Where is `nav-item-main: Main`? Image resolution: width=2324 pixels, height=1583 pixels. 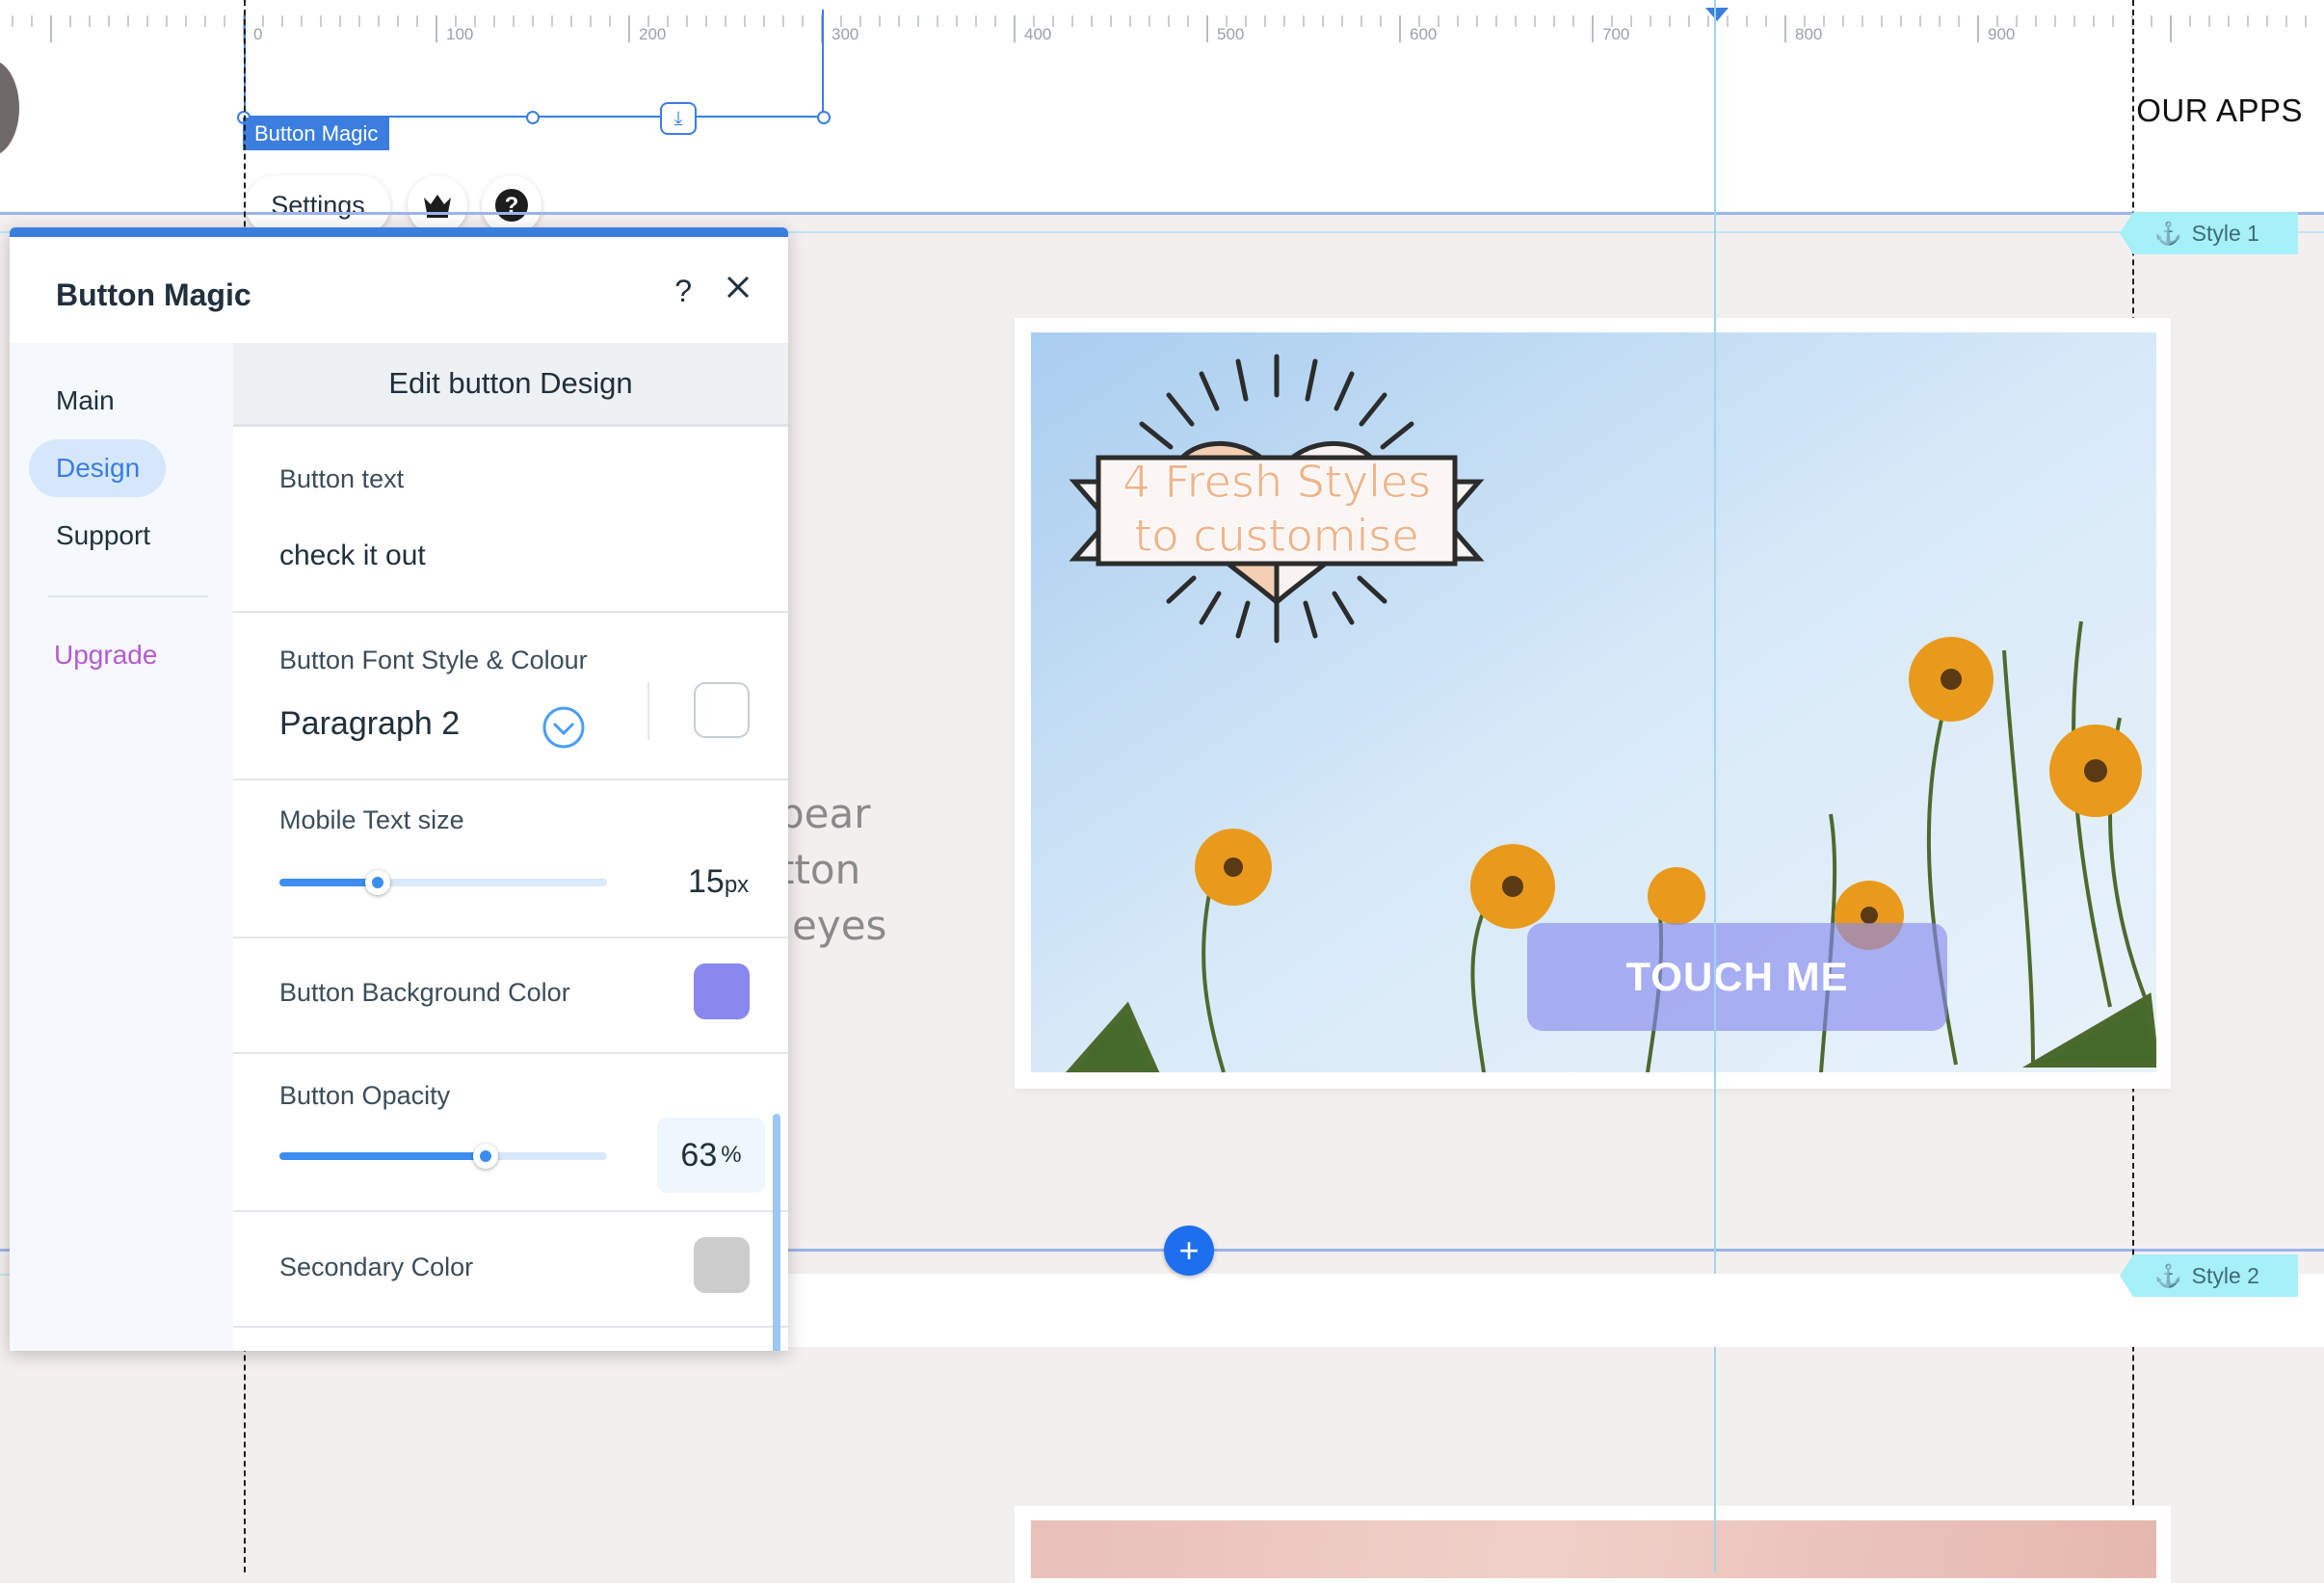 nav-item-main: Main is located at coordinates (86, 400).